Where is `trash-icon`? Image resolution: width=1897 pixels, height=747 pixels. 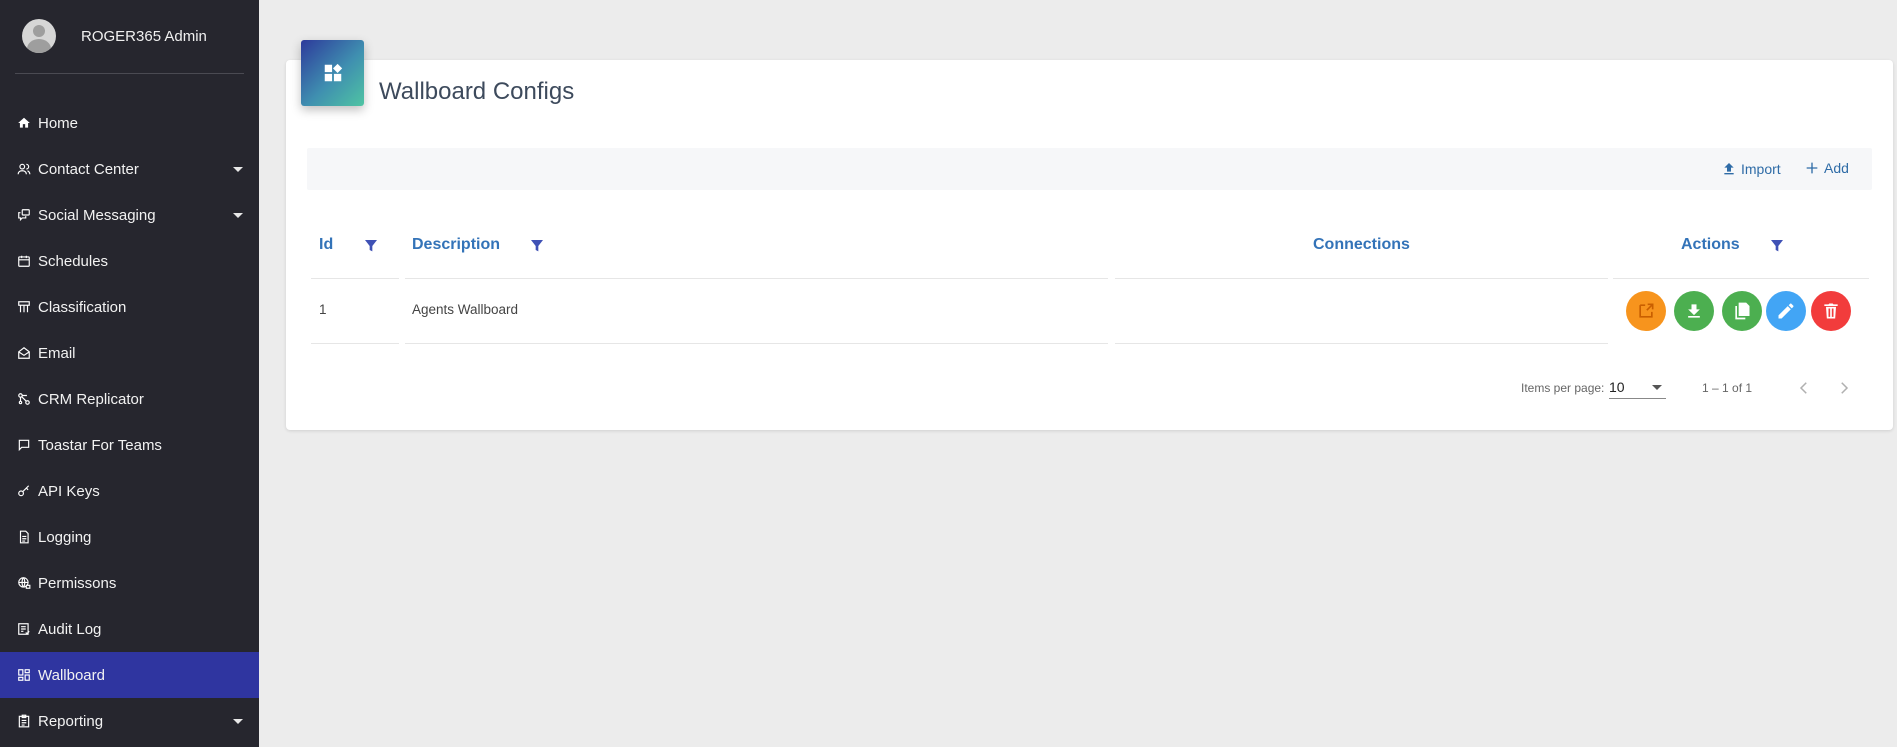 trash-icon is located at coordinates (1831, 311).